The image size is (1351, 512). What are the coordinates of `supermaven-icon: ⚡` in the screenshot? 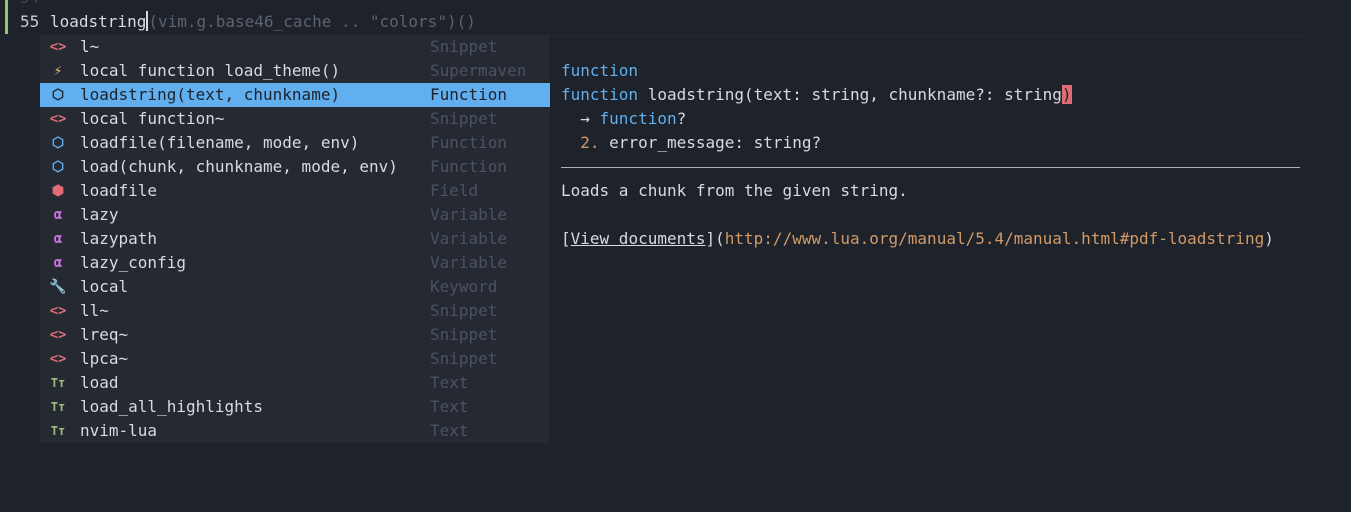 It's located at (58, 71).